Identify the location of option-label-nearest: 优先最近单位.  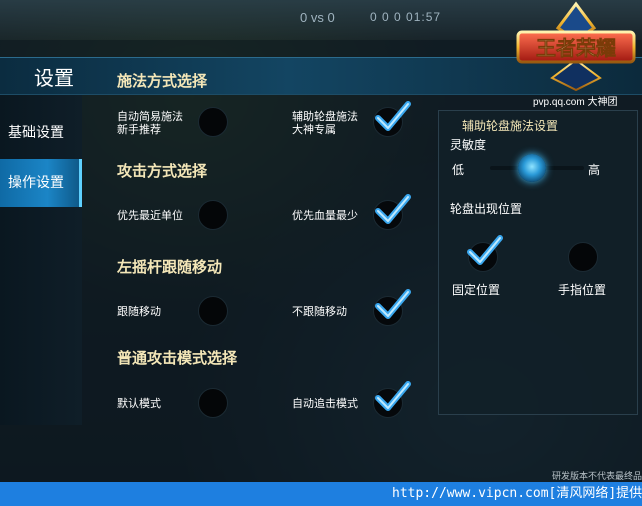
(150, 215).